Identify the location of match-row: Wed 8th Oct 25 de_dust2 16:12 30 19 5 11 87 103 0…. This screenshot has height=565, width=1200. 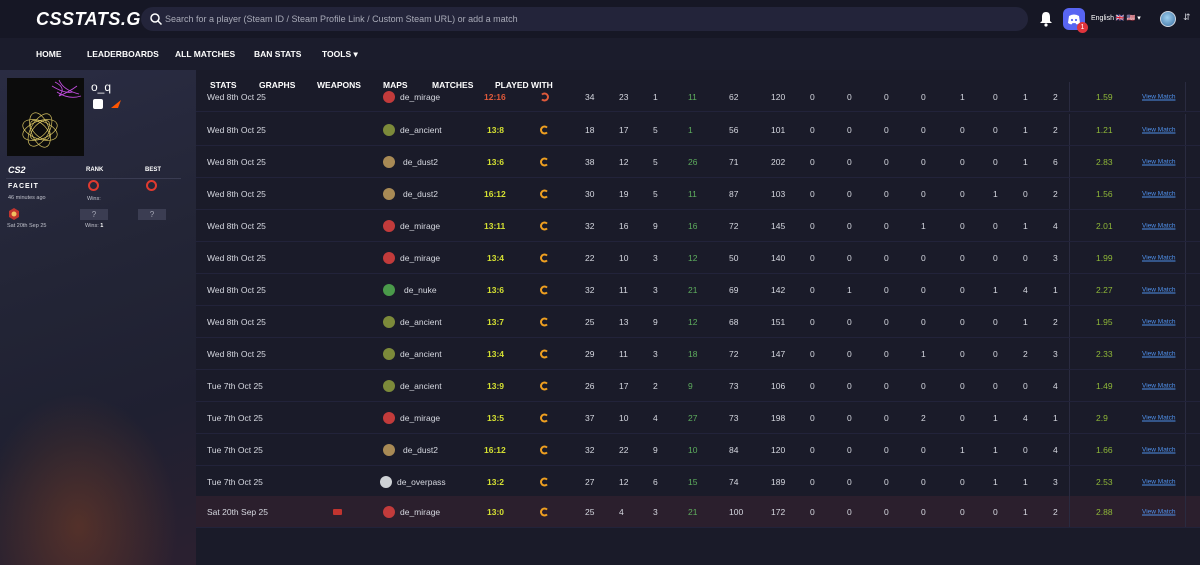
(698, 194).